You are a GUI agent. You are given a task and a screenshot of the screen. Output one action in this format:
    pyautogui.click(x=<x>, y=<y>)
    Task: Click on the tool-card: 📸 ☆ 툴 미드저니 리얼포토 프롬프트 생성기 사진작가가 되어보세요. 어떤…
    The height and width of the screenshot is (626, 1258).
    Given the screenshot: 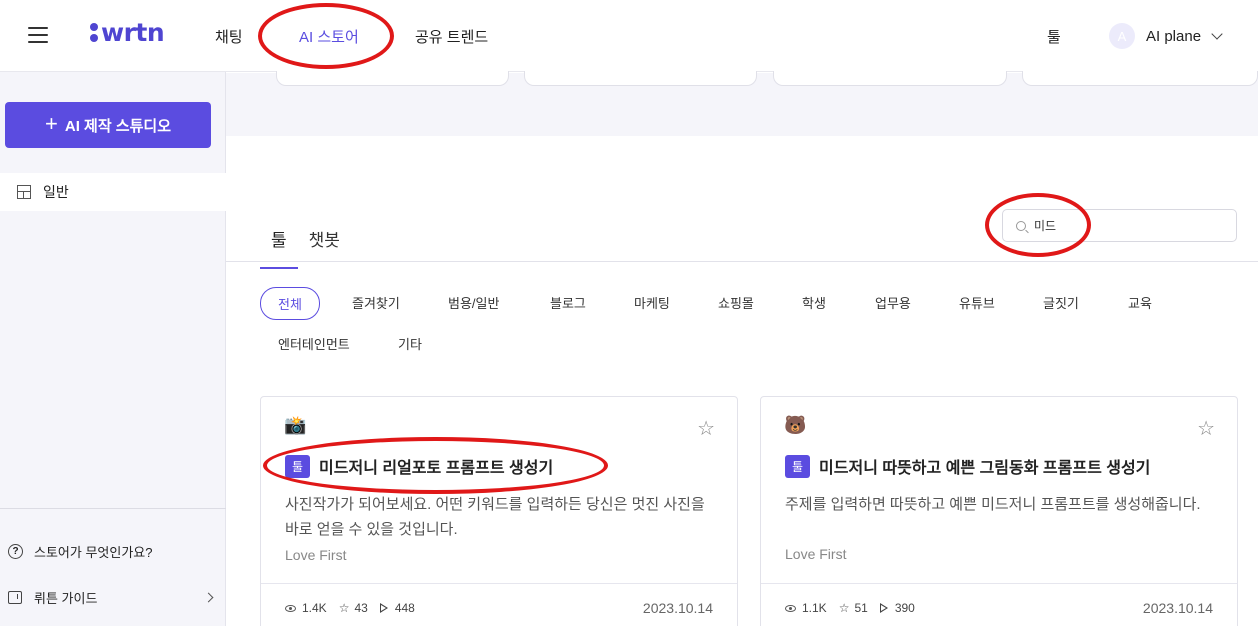 What is the action you would take?
    pyautogui.click(x=499, y=511)
    